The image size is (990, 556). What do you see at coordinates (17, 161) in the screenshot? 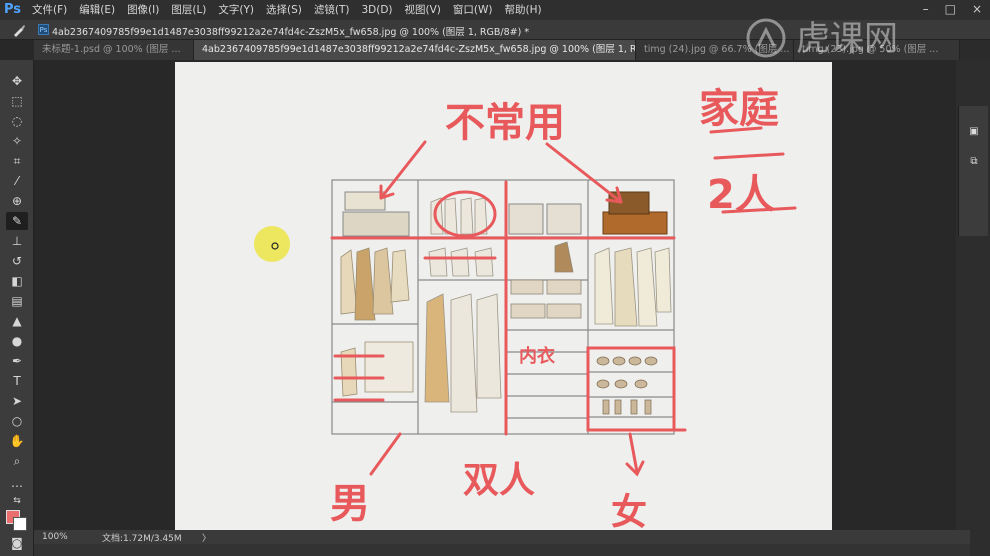
I see `crop-tool-icon: ⌗` at bounding box center [17, 161].